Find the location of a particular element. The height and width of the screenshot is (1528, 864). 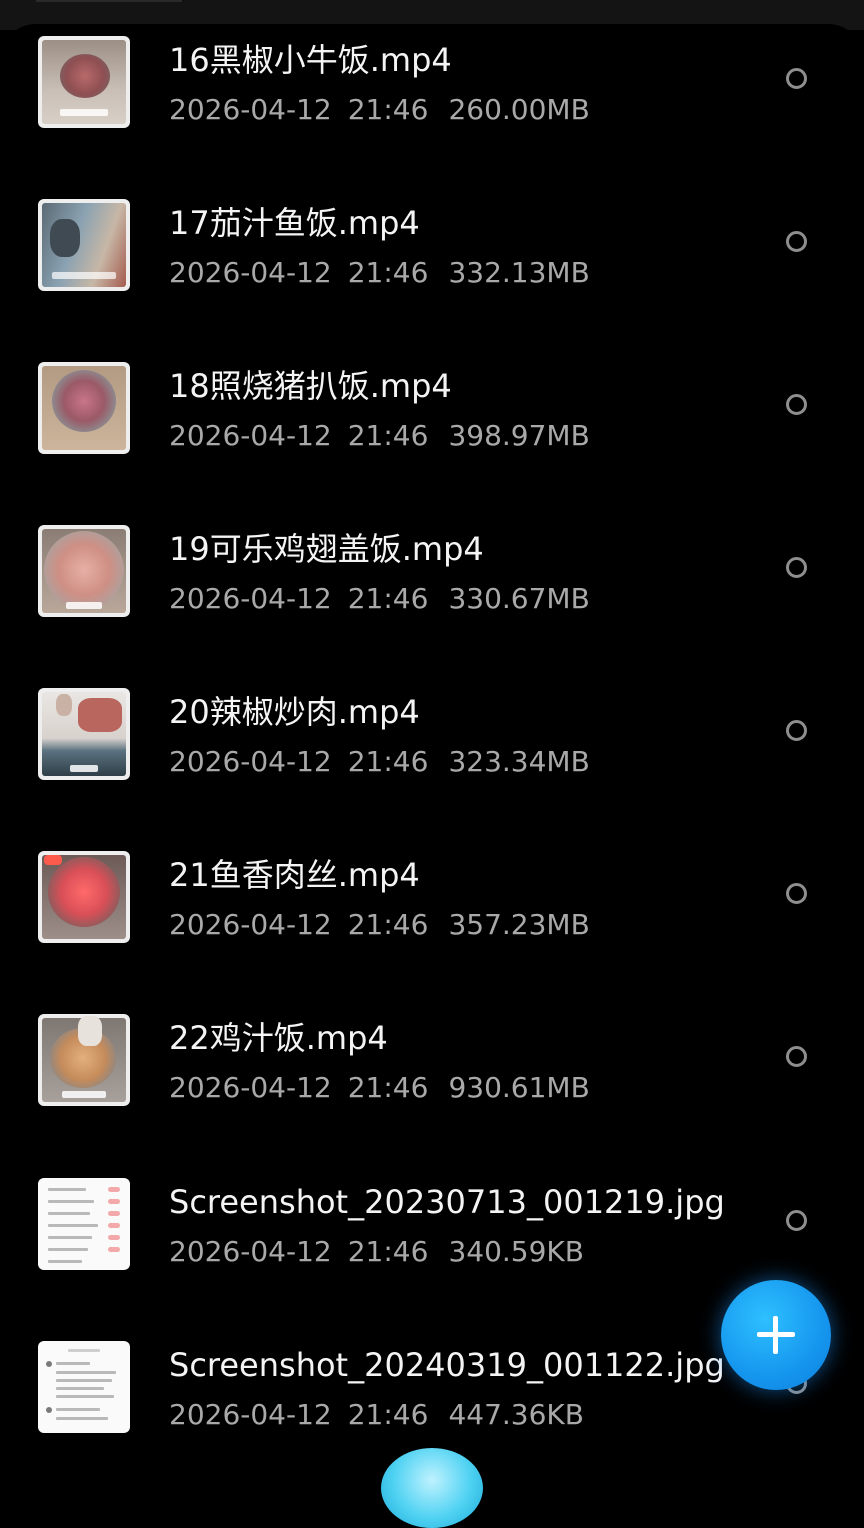

file-name: 16黑椒小牛饭.mp4 is located at coordinates (310, 60).